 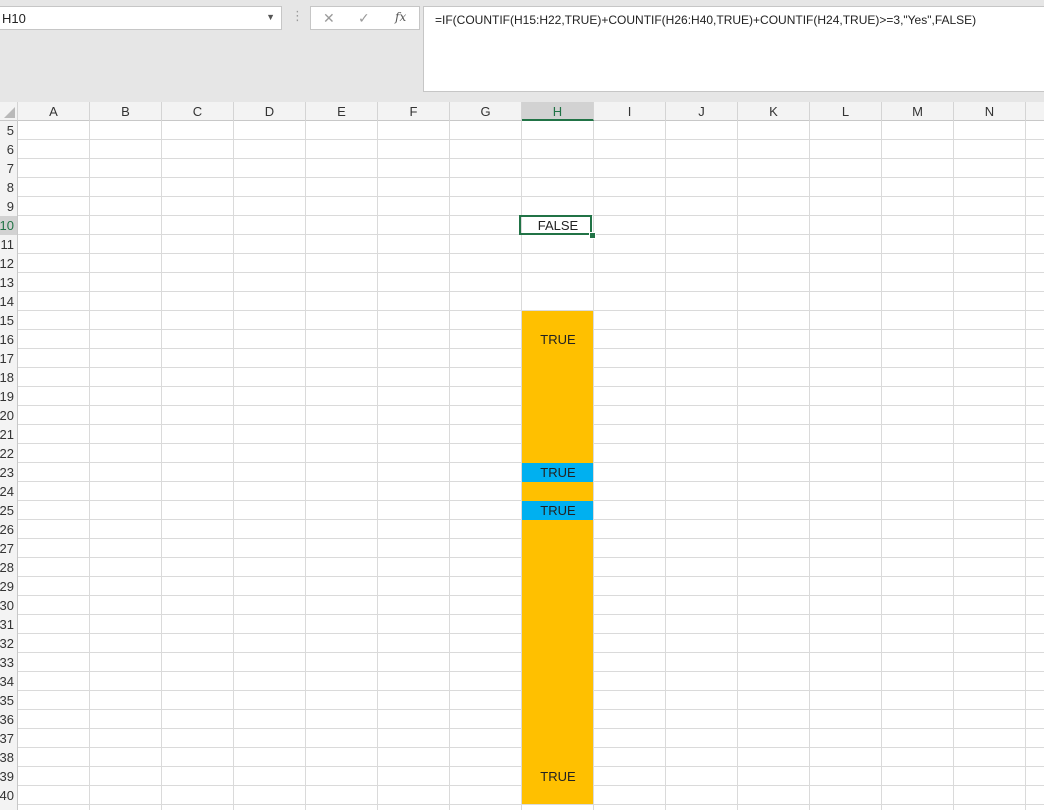 What do you see at coordinates (558, 472) in the screenshot?
I see `cell-h23: TRUE` at bounding box center [558, 472].